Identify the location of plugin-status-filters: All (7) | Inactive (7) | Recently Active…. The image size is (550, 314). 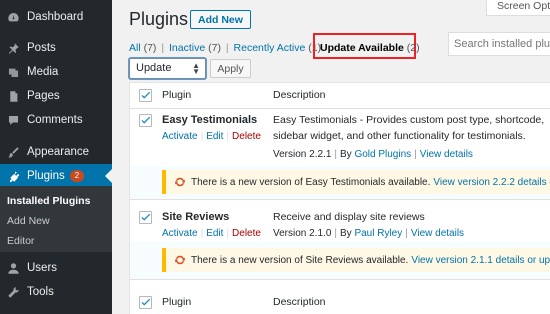
(225, 48).